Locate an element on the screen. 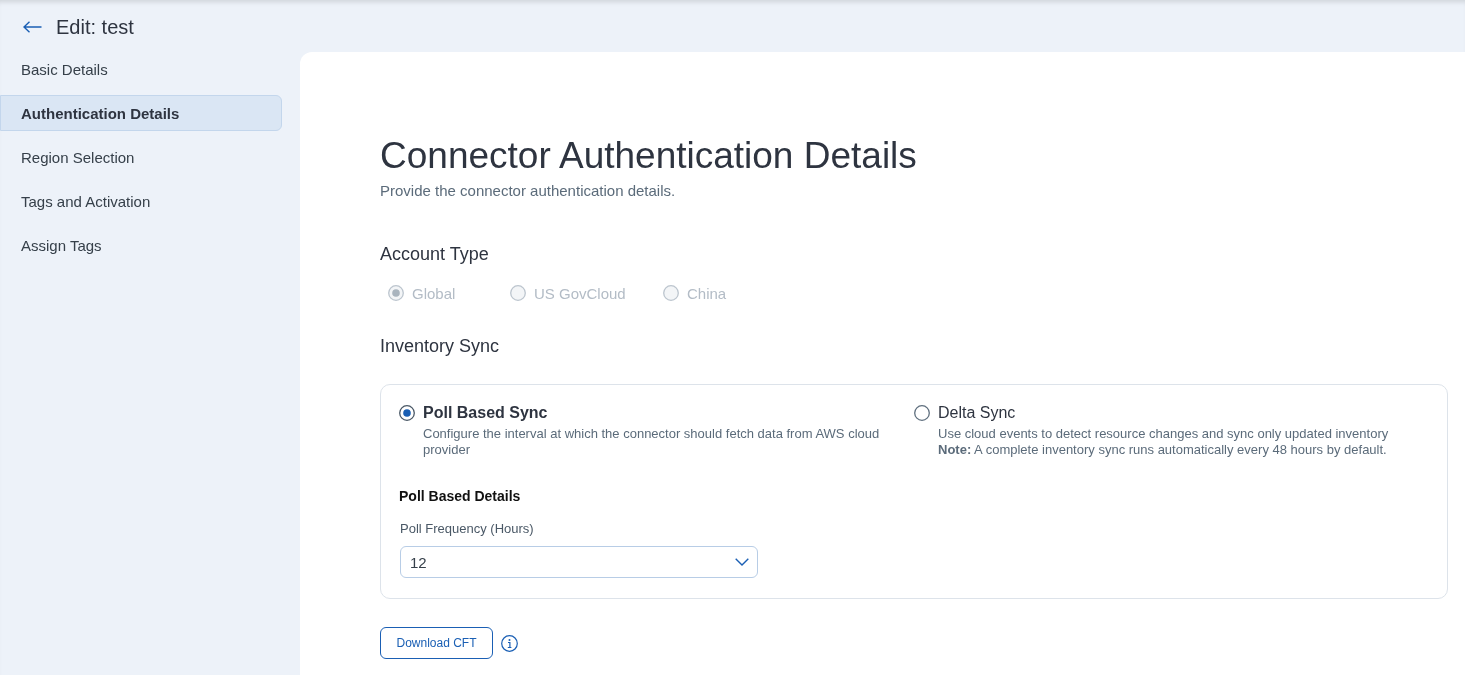 The height and width of the screenshot is (675, 1465). radio-label: Poll Based Sync is located at coordinates (485, 413).